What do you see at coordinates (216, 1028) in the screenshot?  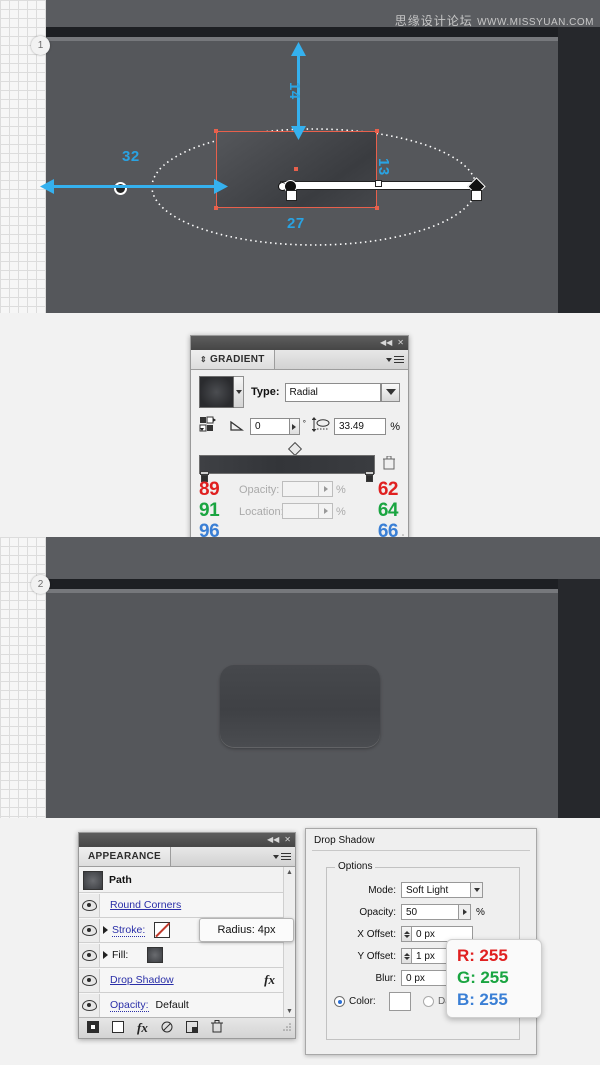 I see `delete-item-icon` at bounding box center [216, 1028].